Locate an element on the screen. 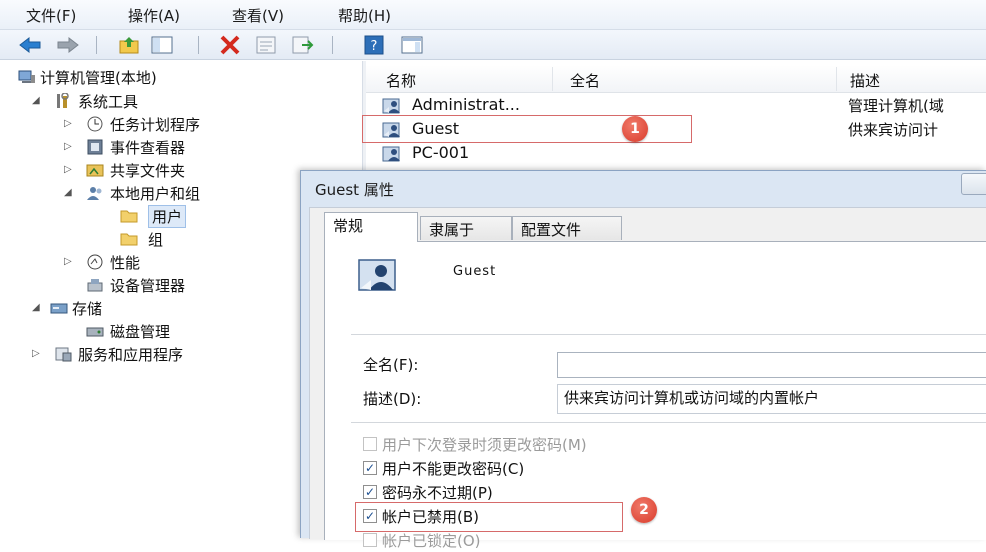 The width and height of the screenshot is (986, 552). tools-icon is located at coordinates (63, 100).